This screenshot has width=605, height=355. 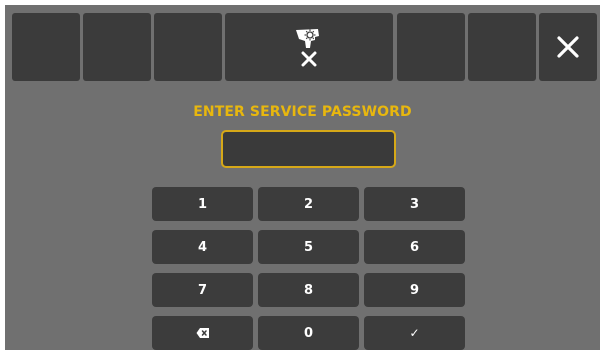 What do you see at coordinates (308, 204) in the screenshot?
I see `key-2: 2` at bounding box center [308, 204].